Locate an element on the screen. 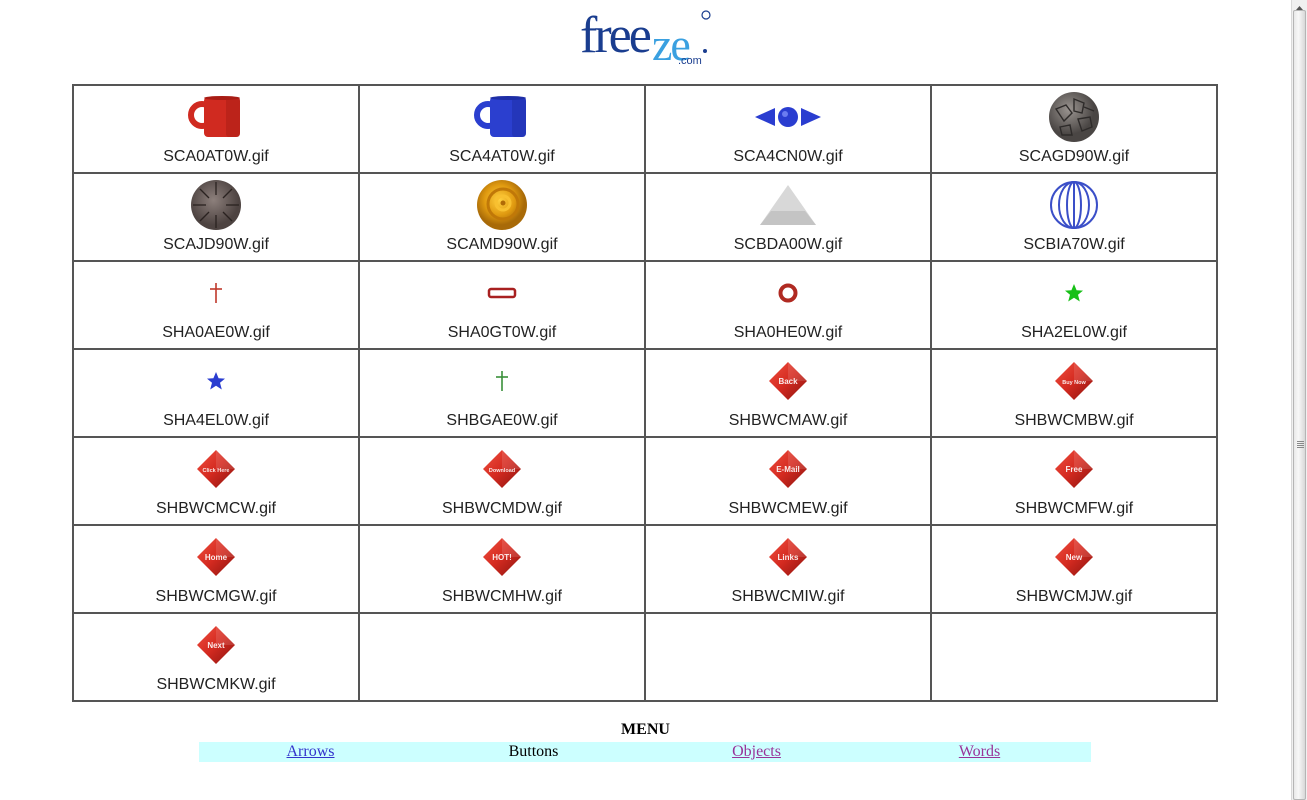 The height and width of the screenshot is (800, 1307). svg-text: Free is located at coordinates (1074, 469).